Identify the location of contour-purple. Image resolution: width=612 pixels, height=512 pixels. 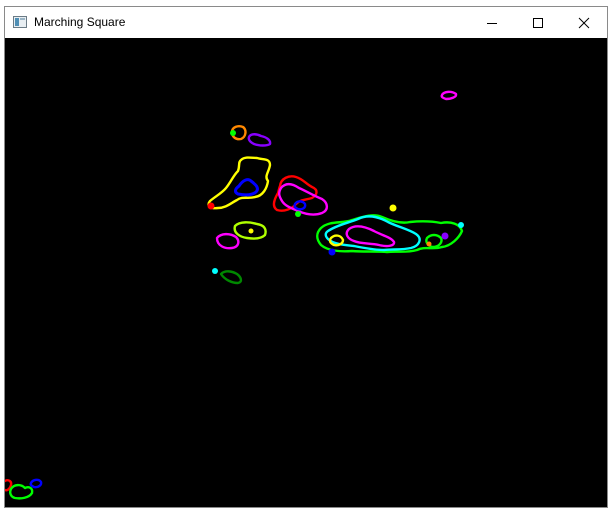
(259, 140).